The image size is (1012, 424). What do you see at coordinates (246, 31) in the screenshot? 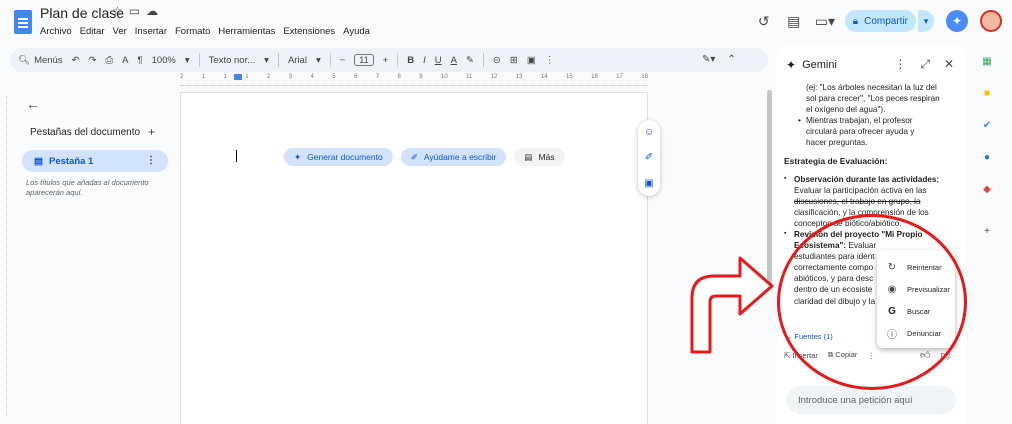
I see `menu-herramientas: Herramientas` at bounding box center [246, 31].